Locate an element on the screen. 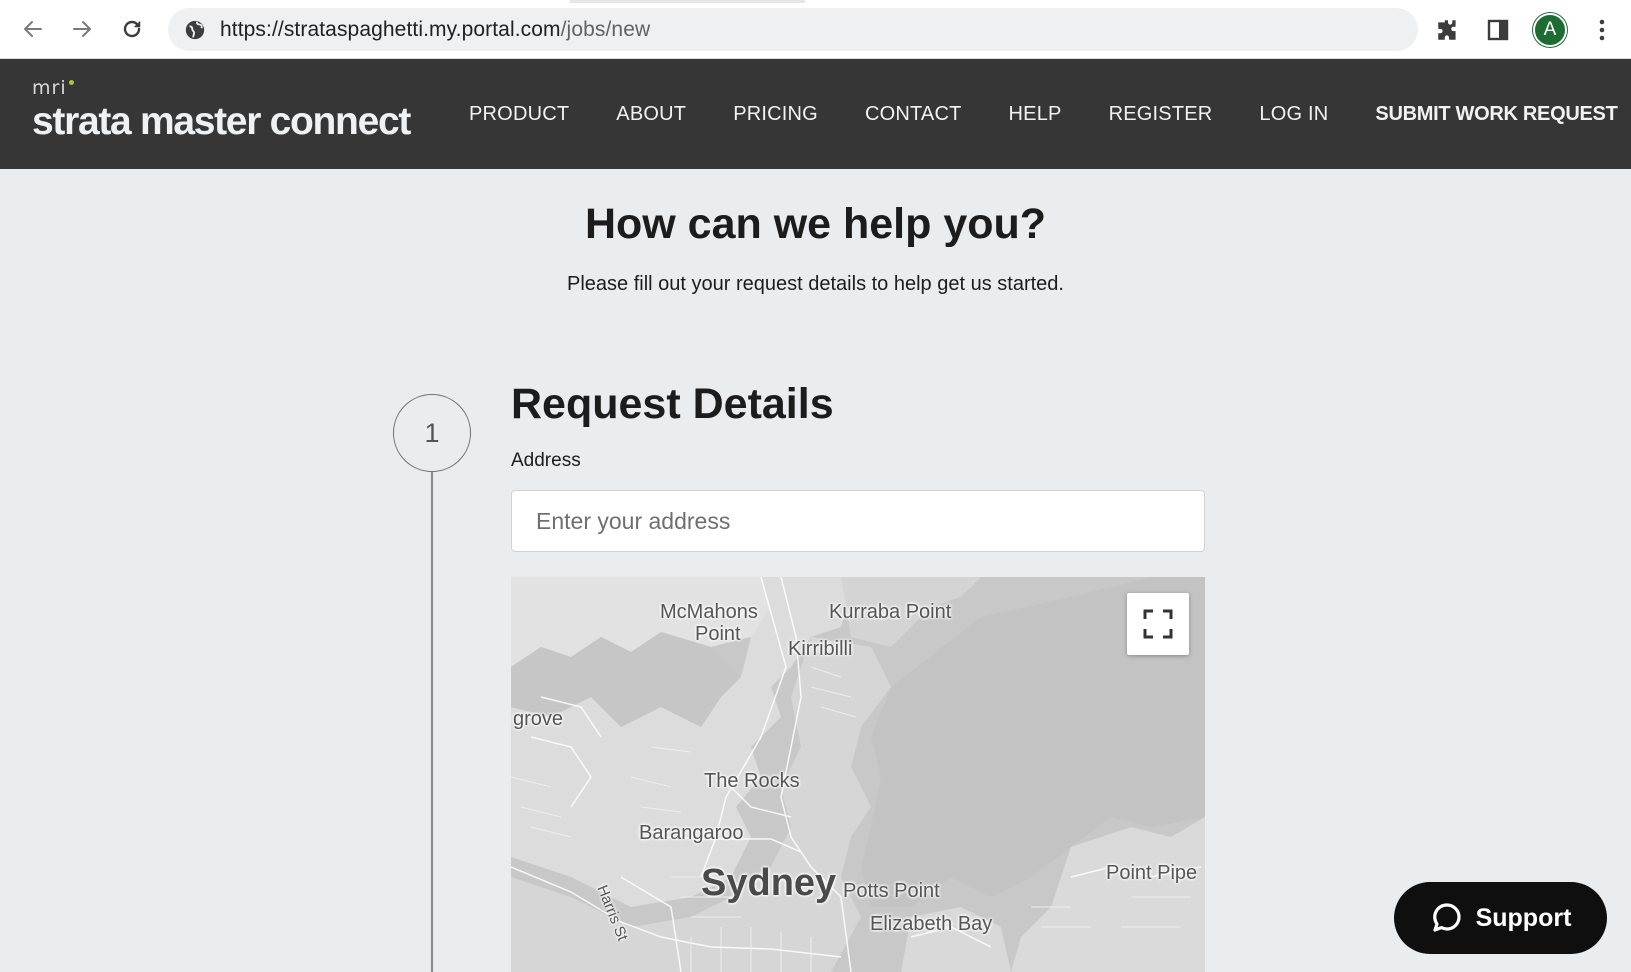  brand-mri-text: mri is located at coordinates (49, 88).